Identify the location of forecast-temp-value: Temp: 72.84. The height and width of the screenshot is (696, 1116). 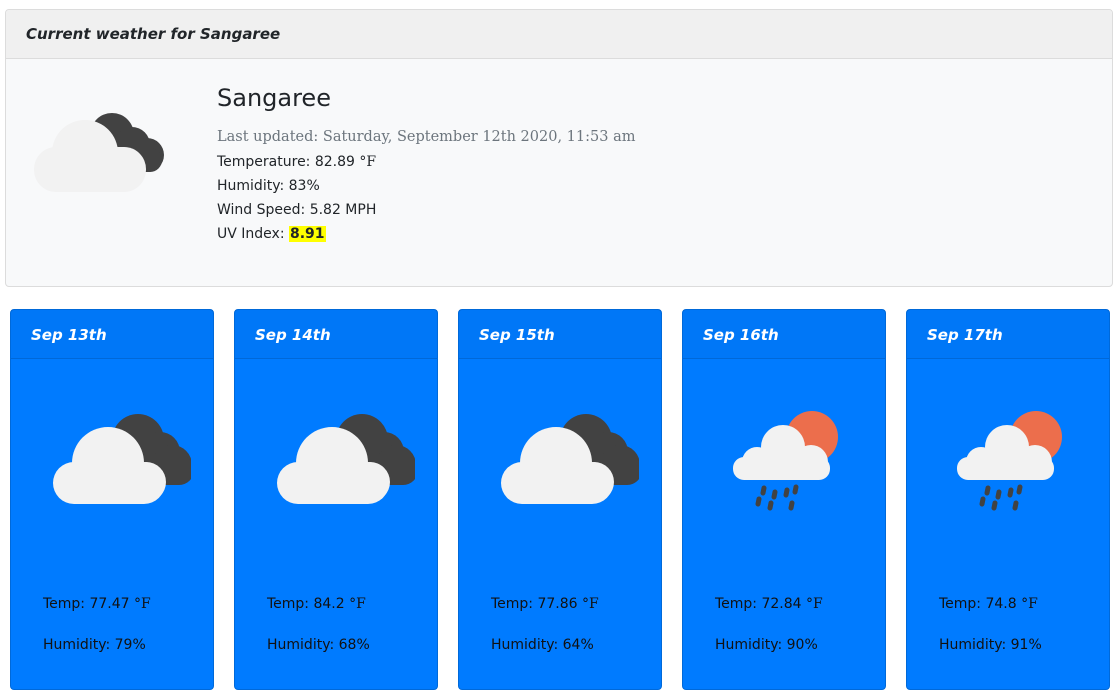
(758, 604).